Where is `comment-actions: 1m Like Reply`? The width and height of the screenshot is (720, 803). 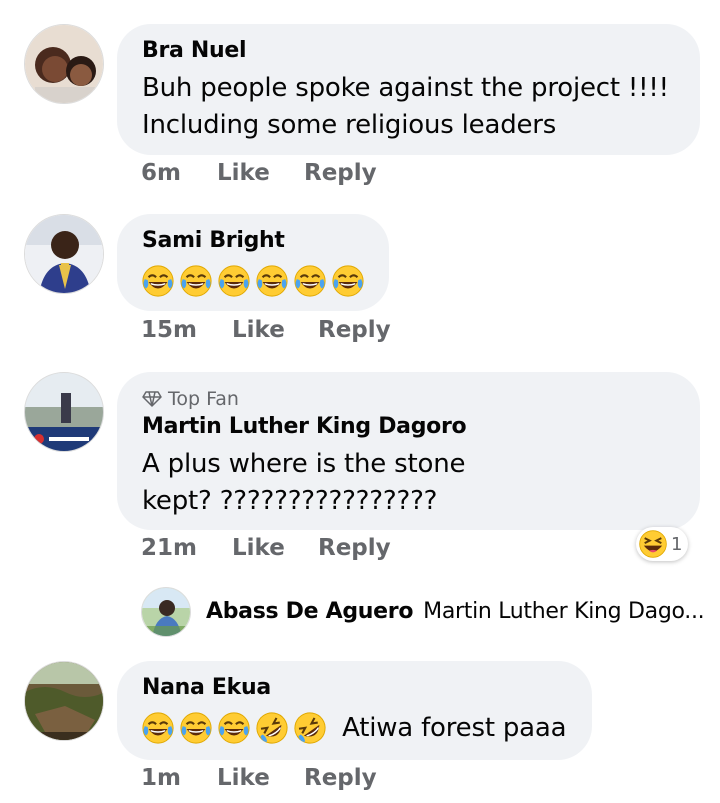
comment-actions: 1m Like Reply is located at coordinates (360, 780).